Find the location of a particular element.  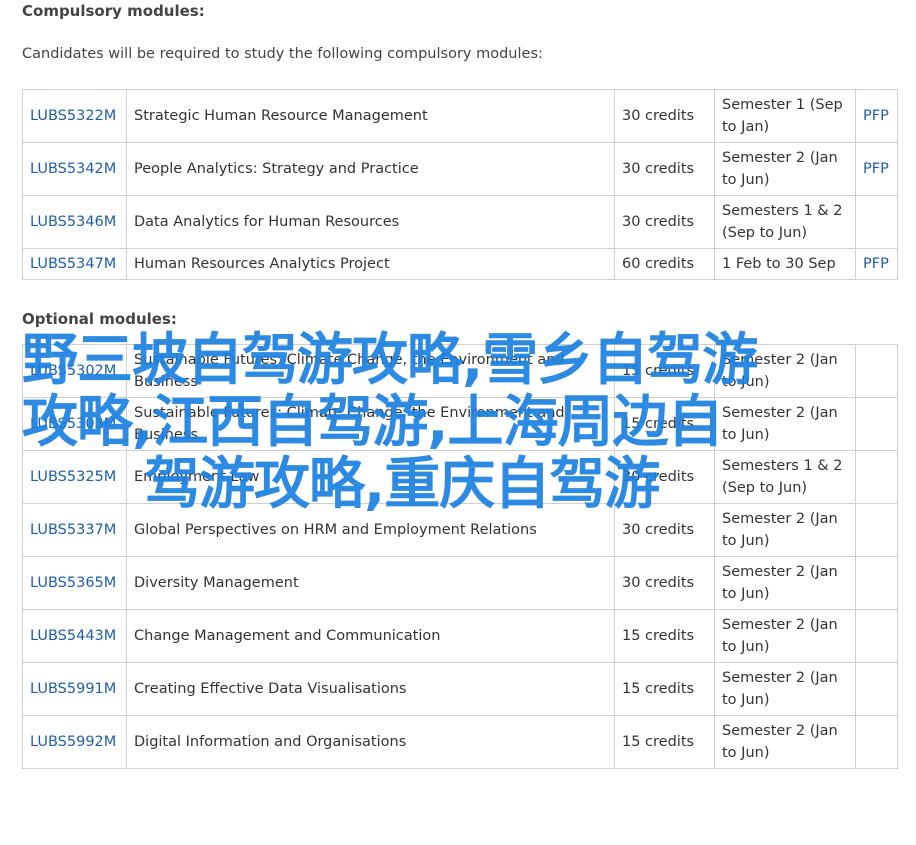

module-title: Diversity Management is located at coordinates (370, 583).